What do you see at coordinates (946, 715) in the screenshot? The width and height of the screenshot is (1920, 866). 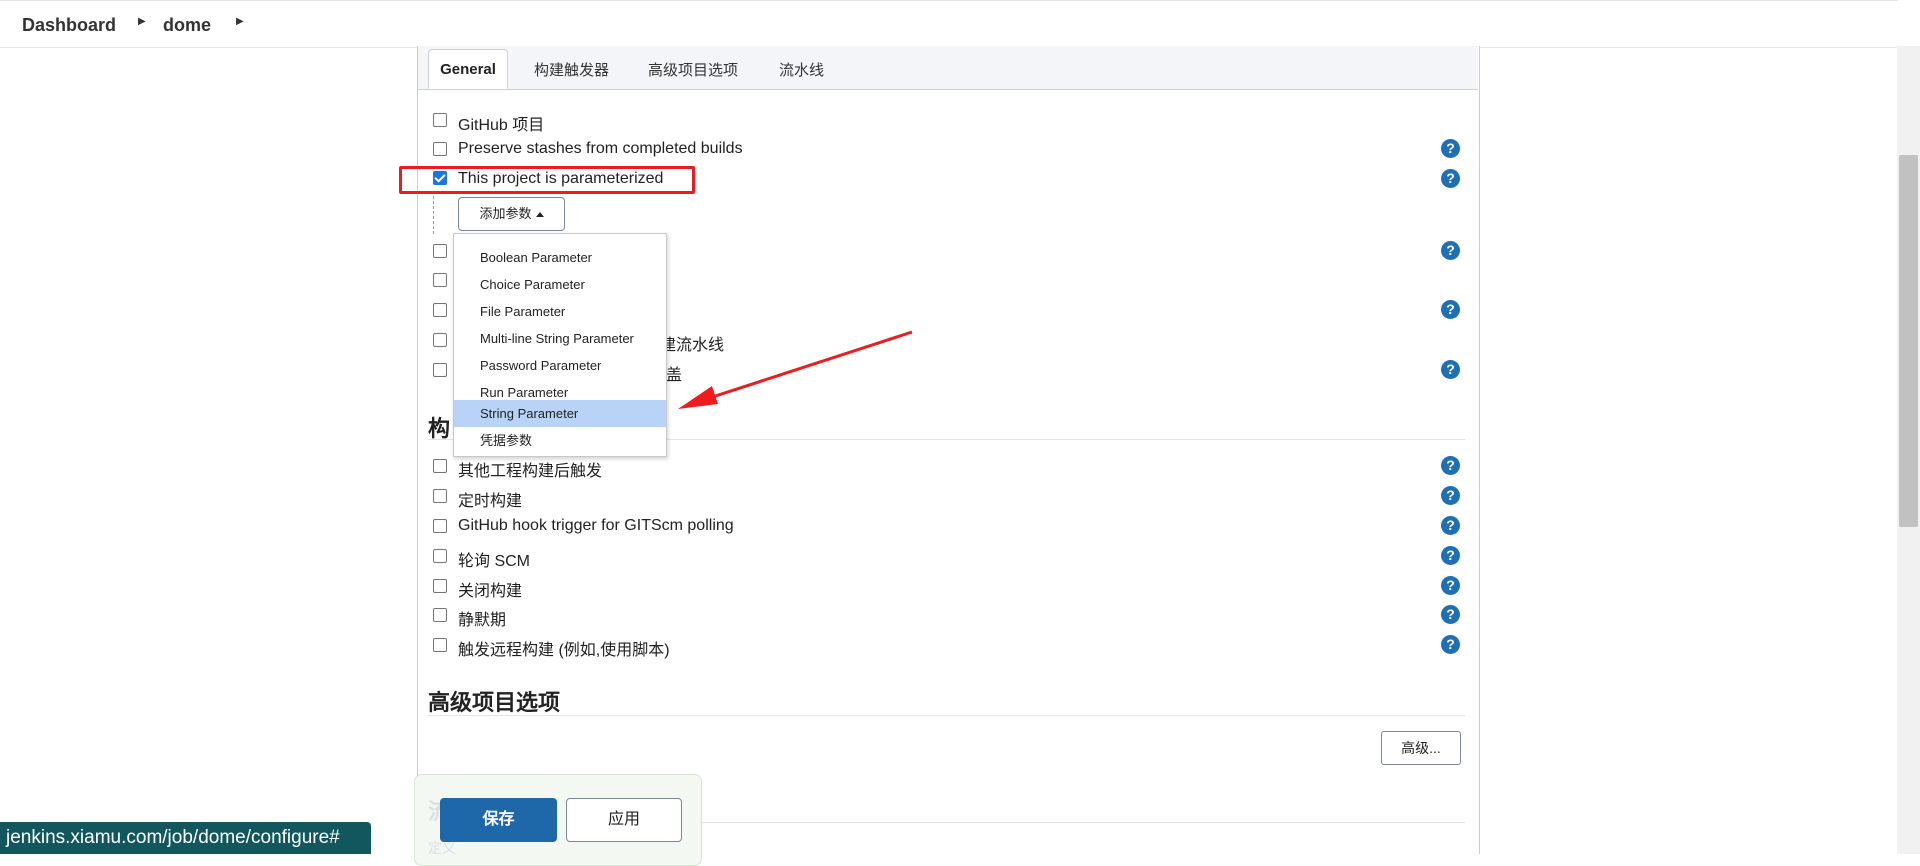 I see `section-divider` at bounding box center [946, 715].